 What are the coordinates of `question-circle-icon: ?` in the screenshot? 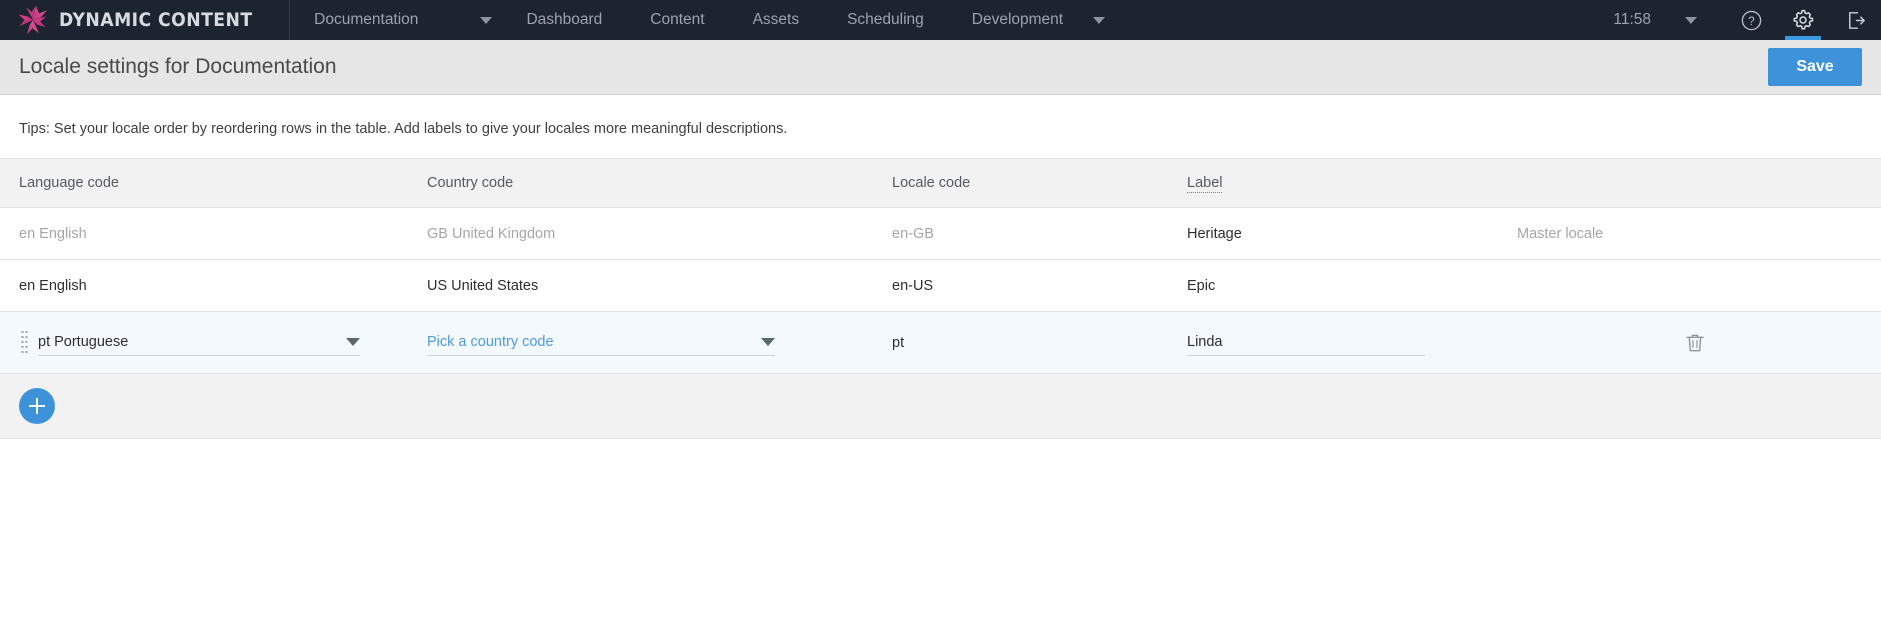 It's located at (1751, 20).